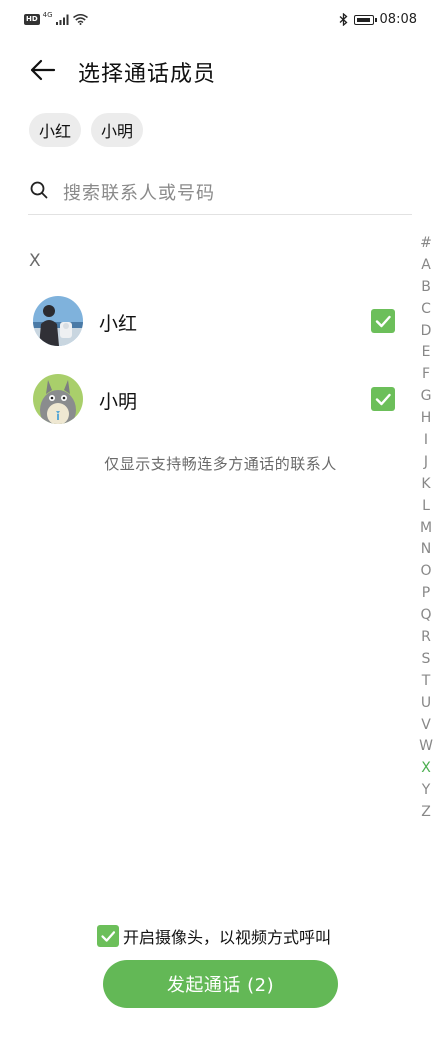 Image resolution: width=441 pixels, height=1037 pixels. I want to click on index-letter: Y, so click(426, 791).